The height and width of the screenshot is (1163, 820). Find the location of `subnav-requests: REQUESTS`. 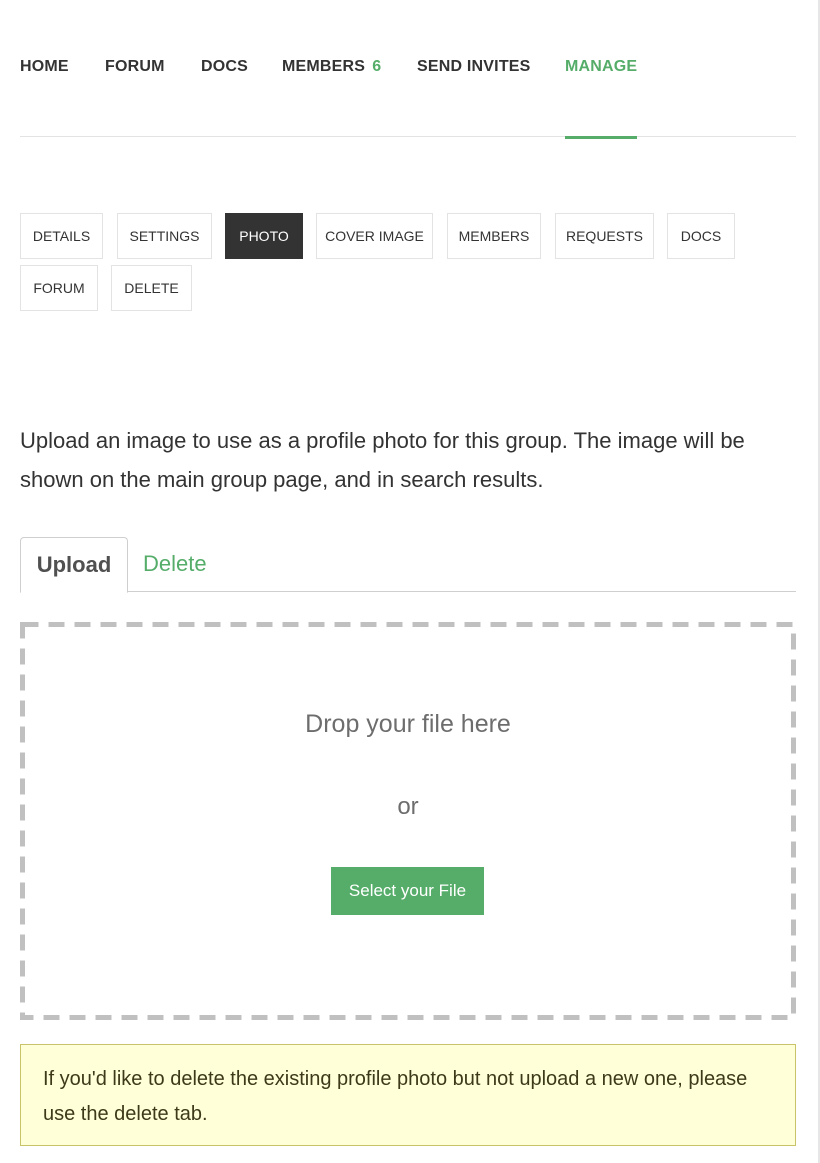

subnav-requests: REQUESTS is located at coordinates (604, 236).